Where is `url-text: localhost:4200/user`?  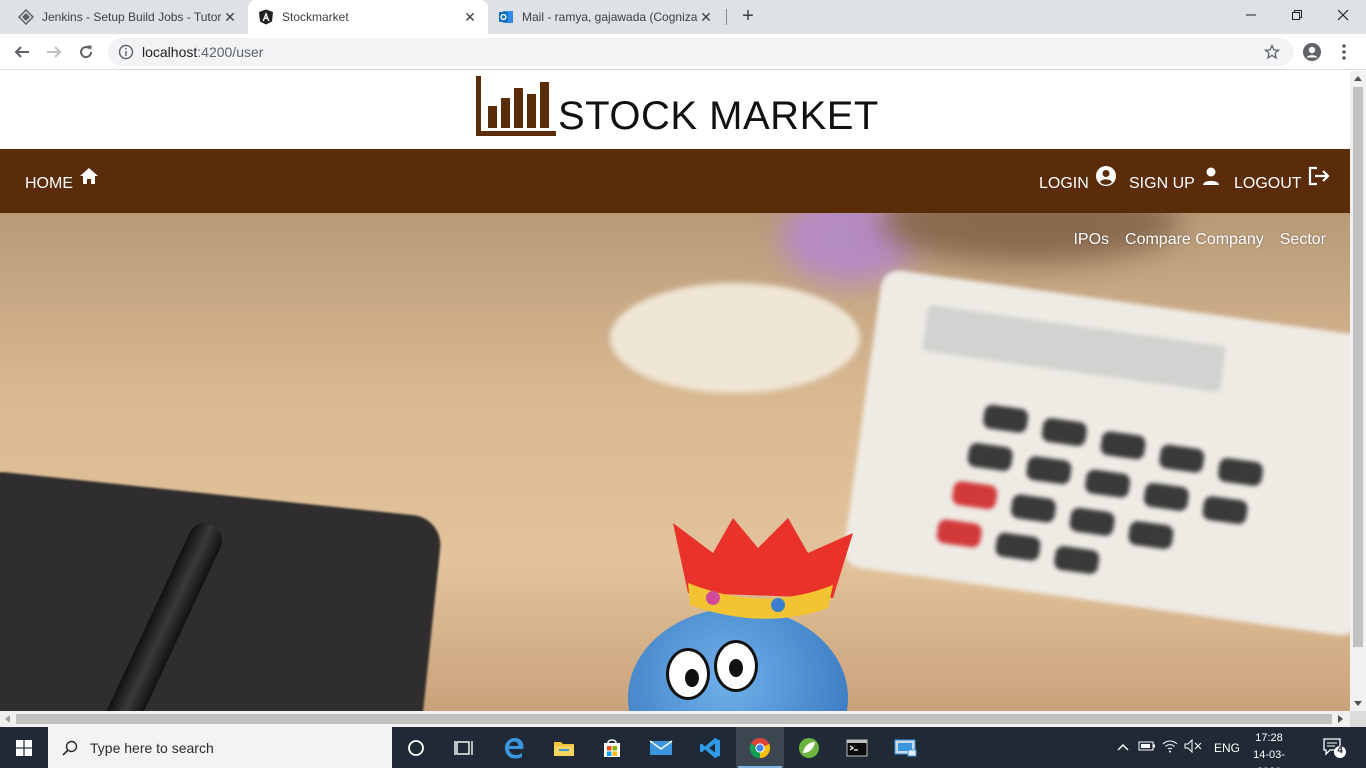 url-text: localhost:4200/user is located at coordinates (202, 52).